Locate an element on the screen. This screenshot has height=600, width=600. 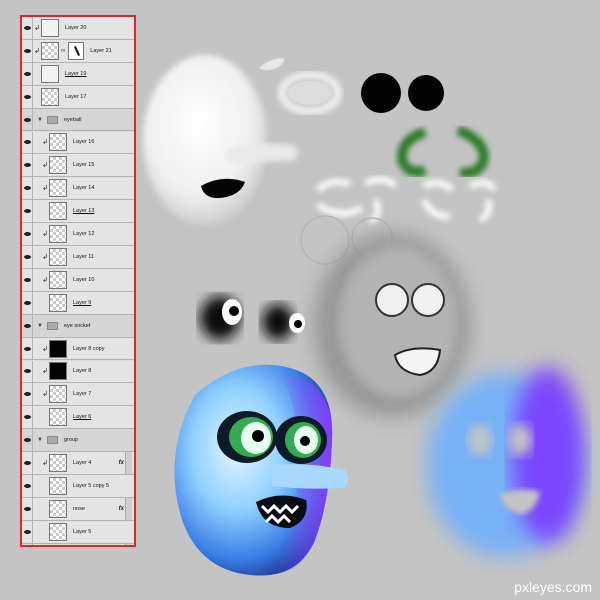
layer-row: ↲ Layer 15 is located at coordinates (78, 166).